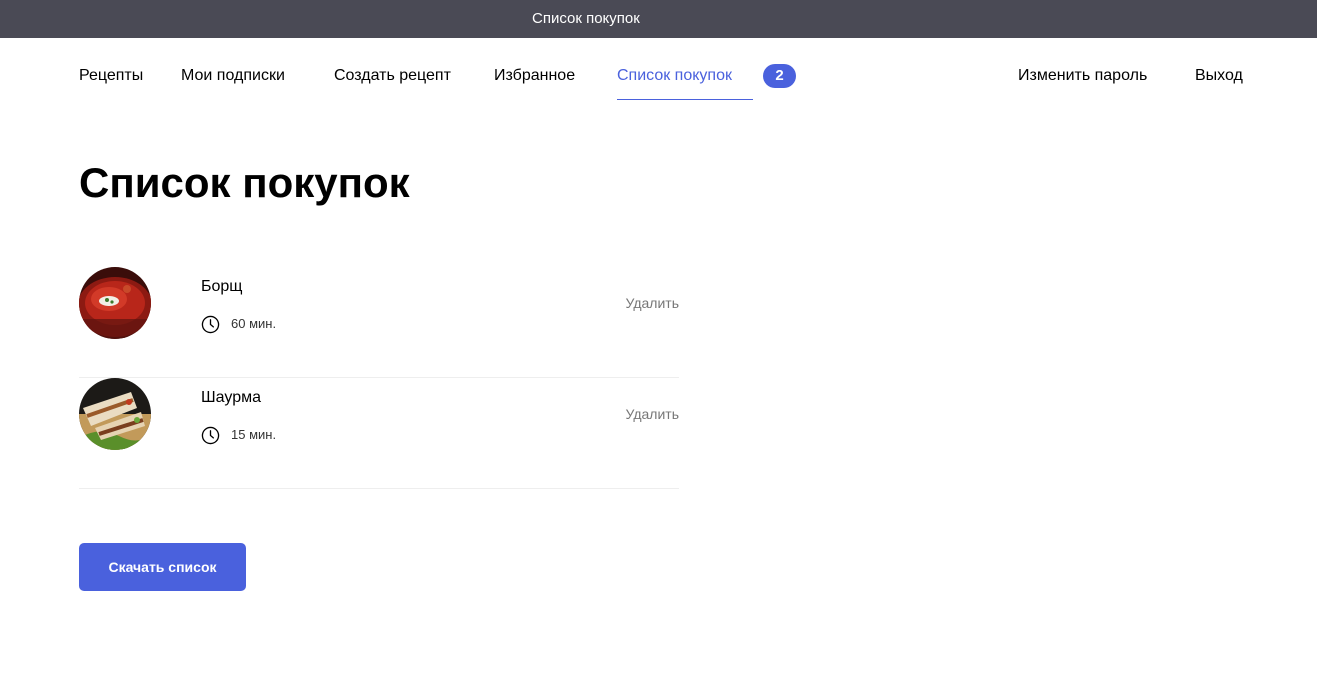 This screenshot has height=675, width=1317. Describe the element at coordinates (254, 323) in the screenshot. I see `cooking-time-text: 60 мин.` at that location.